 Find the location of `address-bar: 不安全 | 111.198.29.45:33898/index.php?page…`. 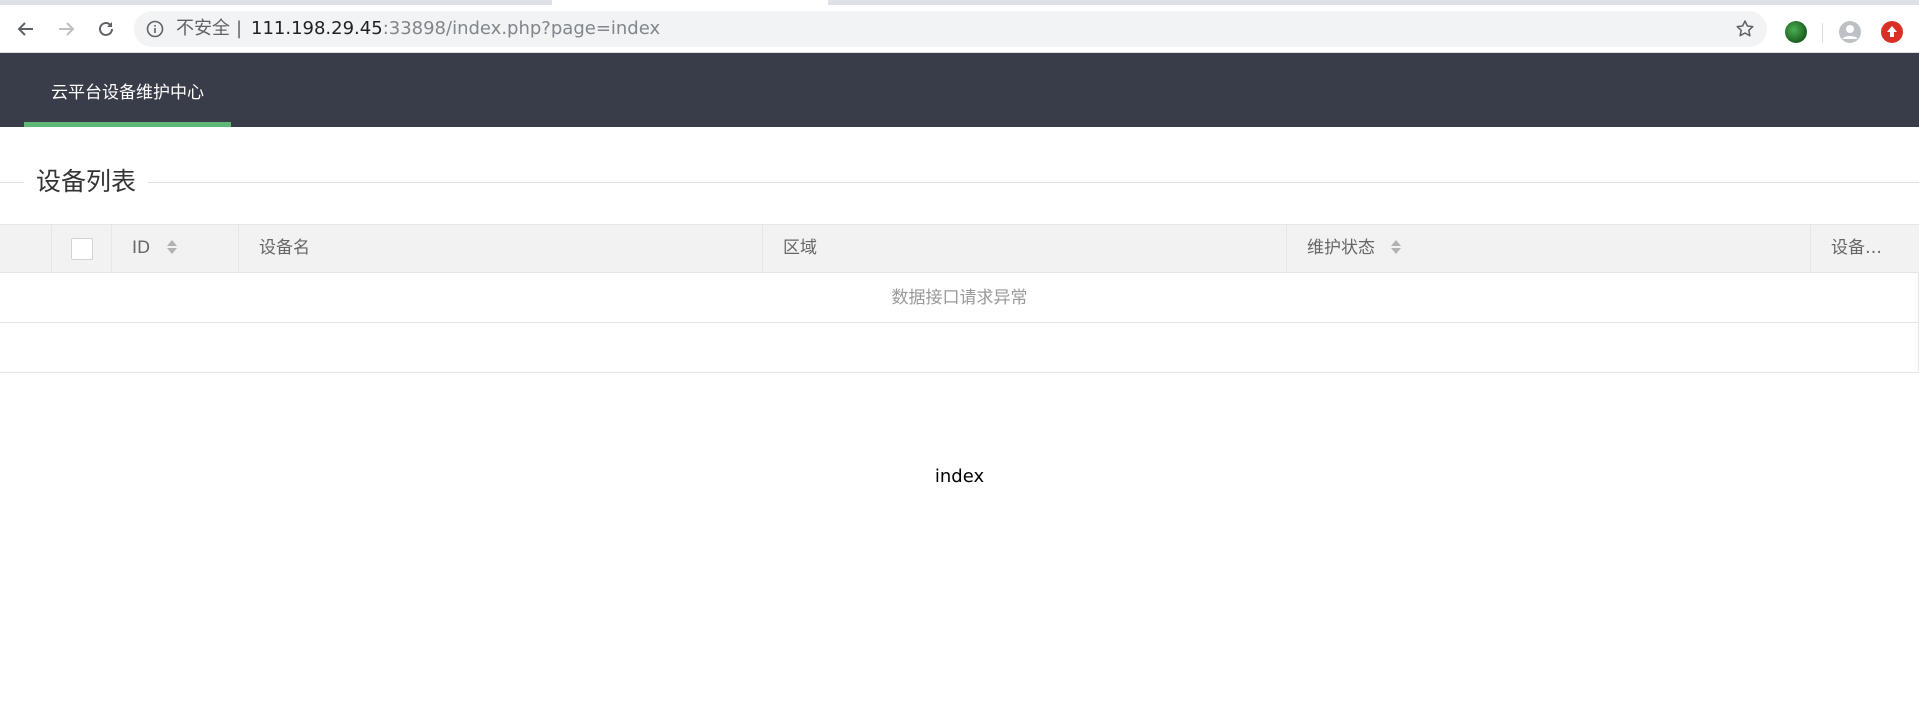

address-bar: 不安全 | 111.198.29.45:33898/index.php?page… is located at coordinates (950, 29).